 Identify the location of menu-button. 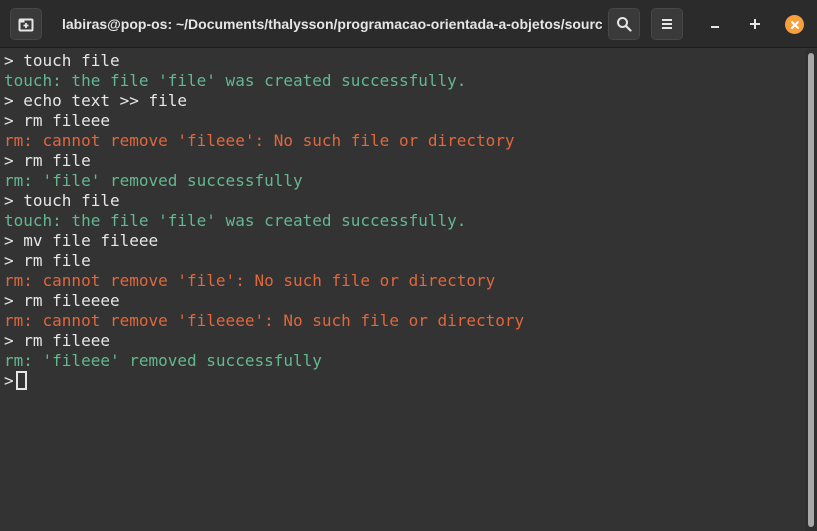
(667, 24).